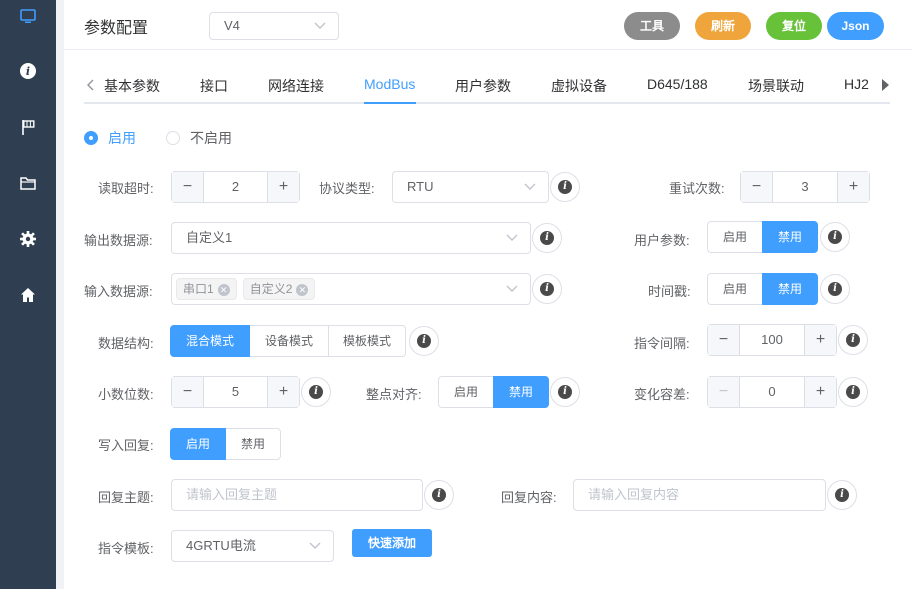 The image size is (912, 589). I want to click on tab-scene-linkage: 场景联动, so click(776, 86).